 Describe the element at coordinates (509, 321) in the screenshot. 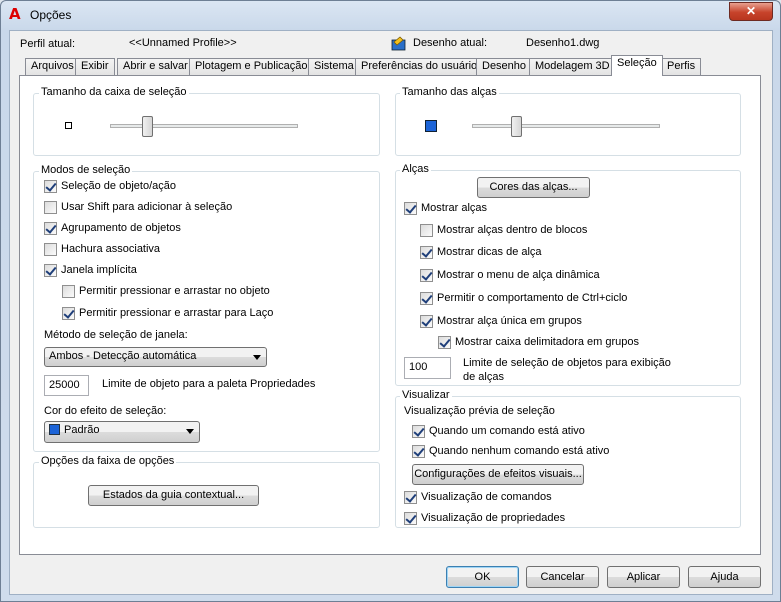

I see `checkbox-label: Mostrar alça única em grupos` at that location.